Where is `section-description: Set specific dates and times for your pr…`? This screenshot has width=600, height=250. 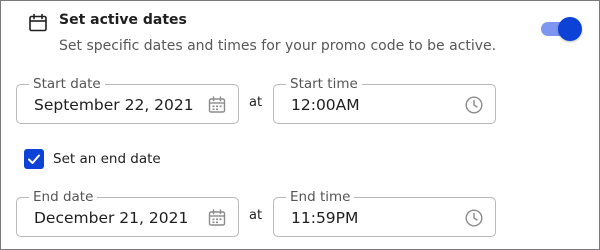 section-description: Set specific dates and times for your pr… is located at coordinates (278, 46).